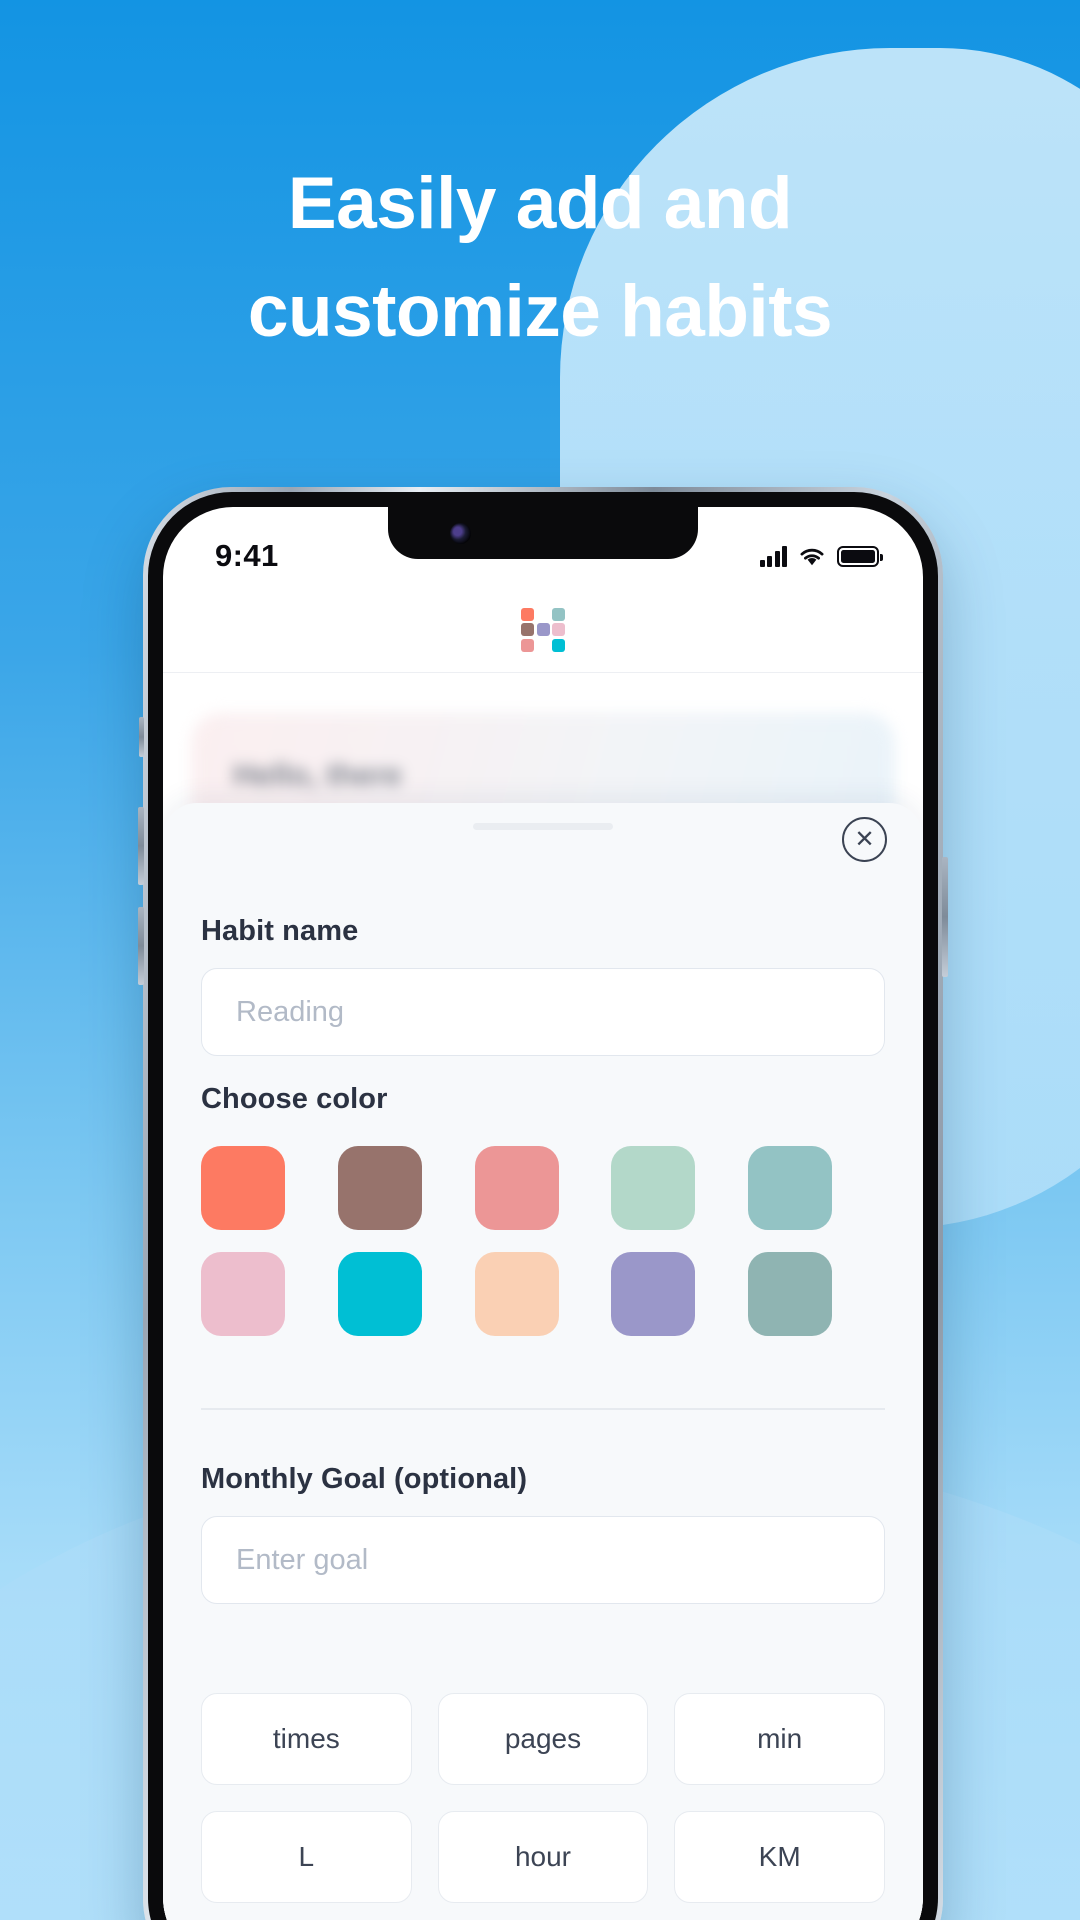 Image resolution: width=1080 pixels, height=1920 pixels. I want to click on choose-color-section: Choose color, so click(543, 1209).